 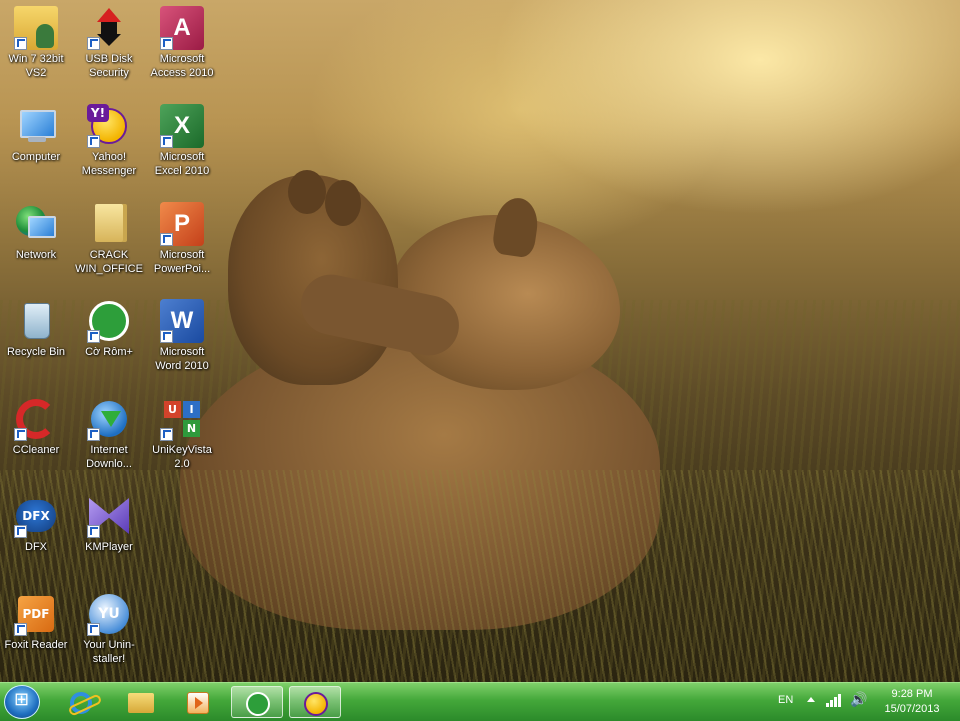 What do you see at coordinates (109, 547) in the screenshot?
I see `desktop-icon-label: KMPlayer` at bounding box center [109, 547].